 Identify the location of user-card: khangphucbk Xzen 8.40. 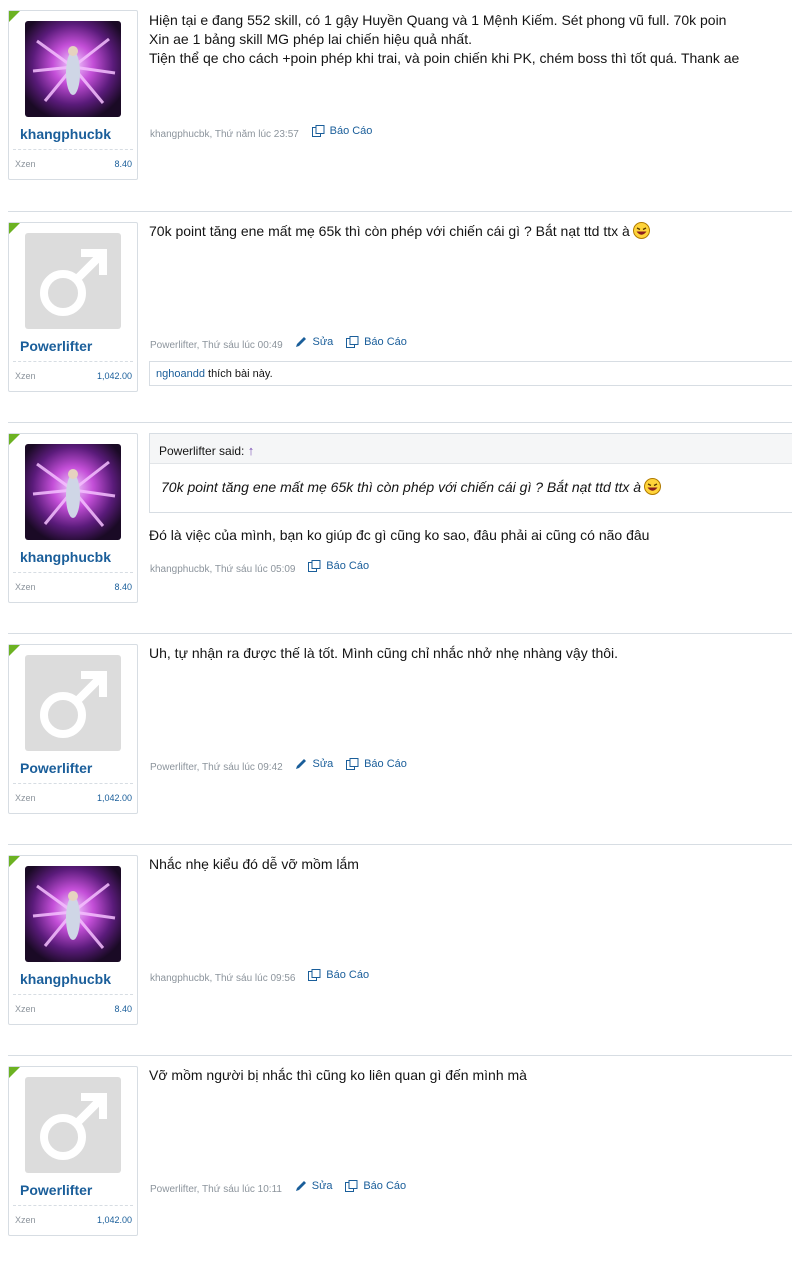
(73, 940).